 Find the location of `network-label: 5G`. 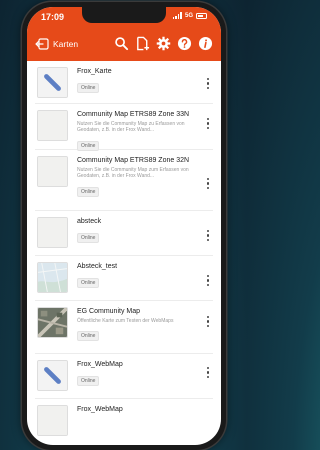

network-label: 5G is located at coordinates (188, 15).